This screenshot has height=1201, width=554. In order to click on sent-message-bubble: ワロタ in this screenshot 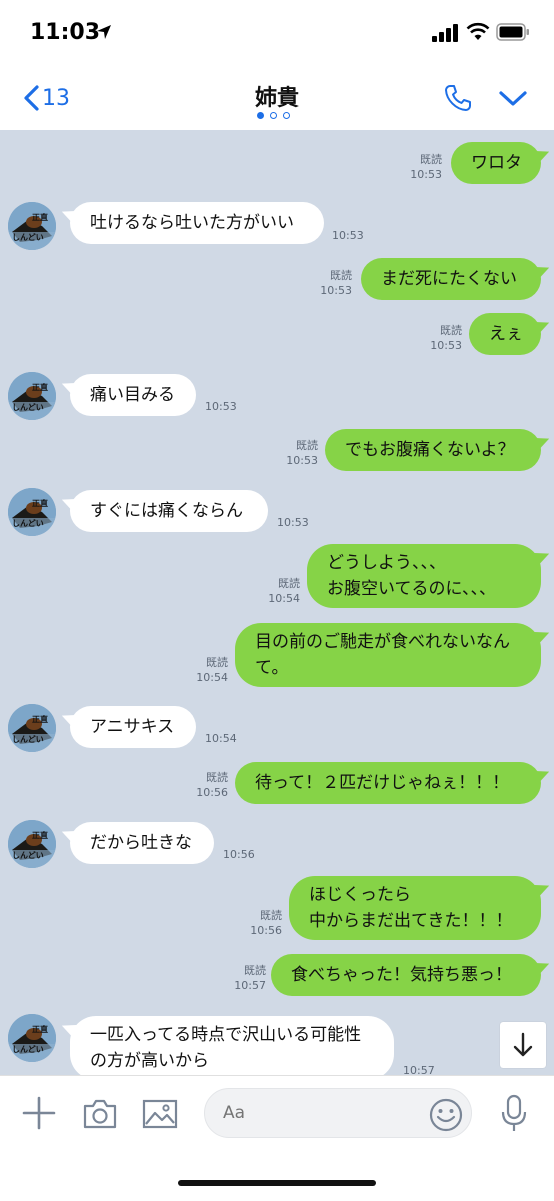, I will do `click(496, 163)`.